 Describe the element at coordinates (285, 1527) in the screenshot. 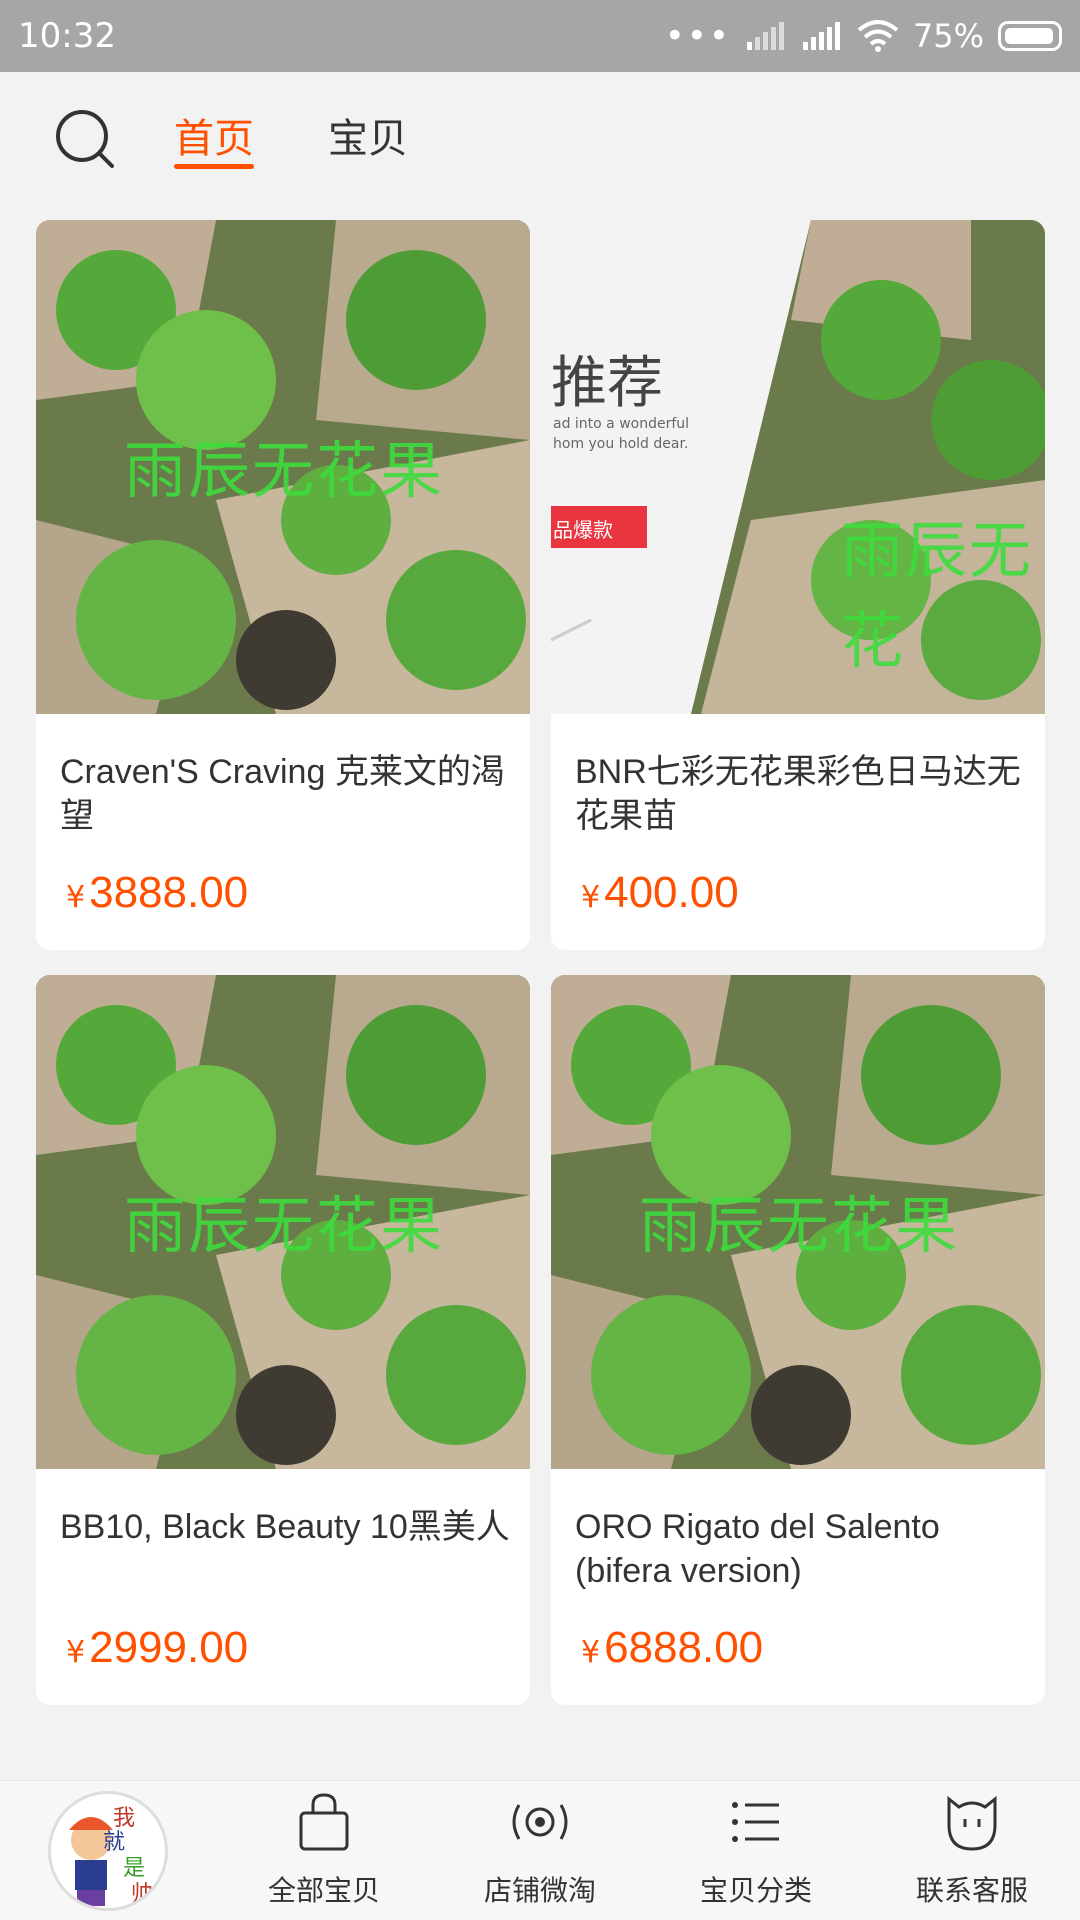

I see `product-title: BB10, Black Beauty 10黑美人` at that location.